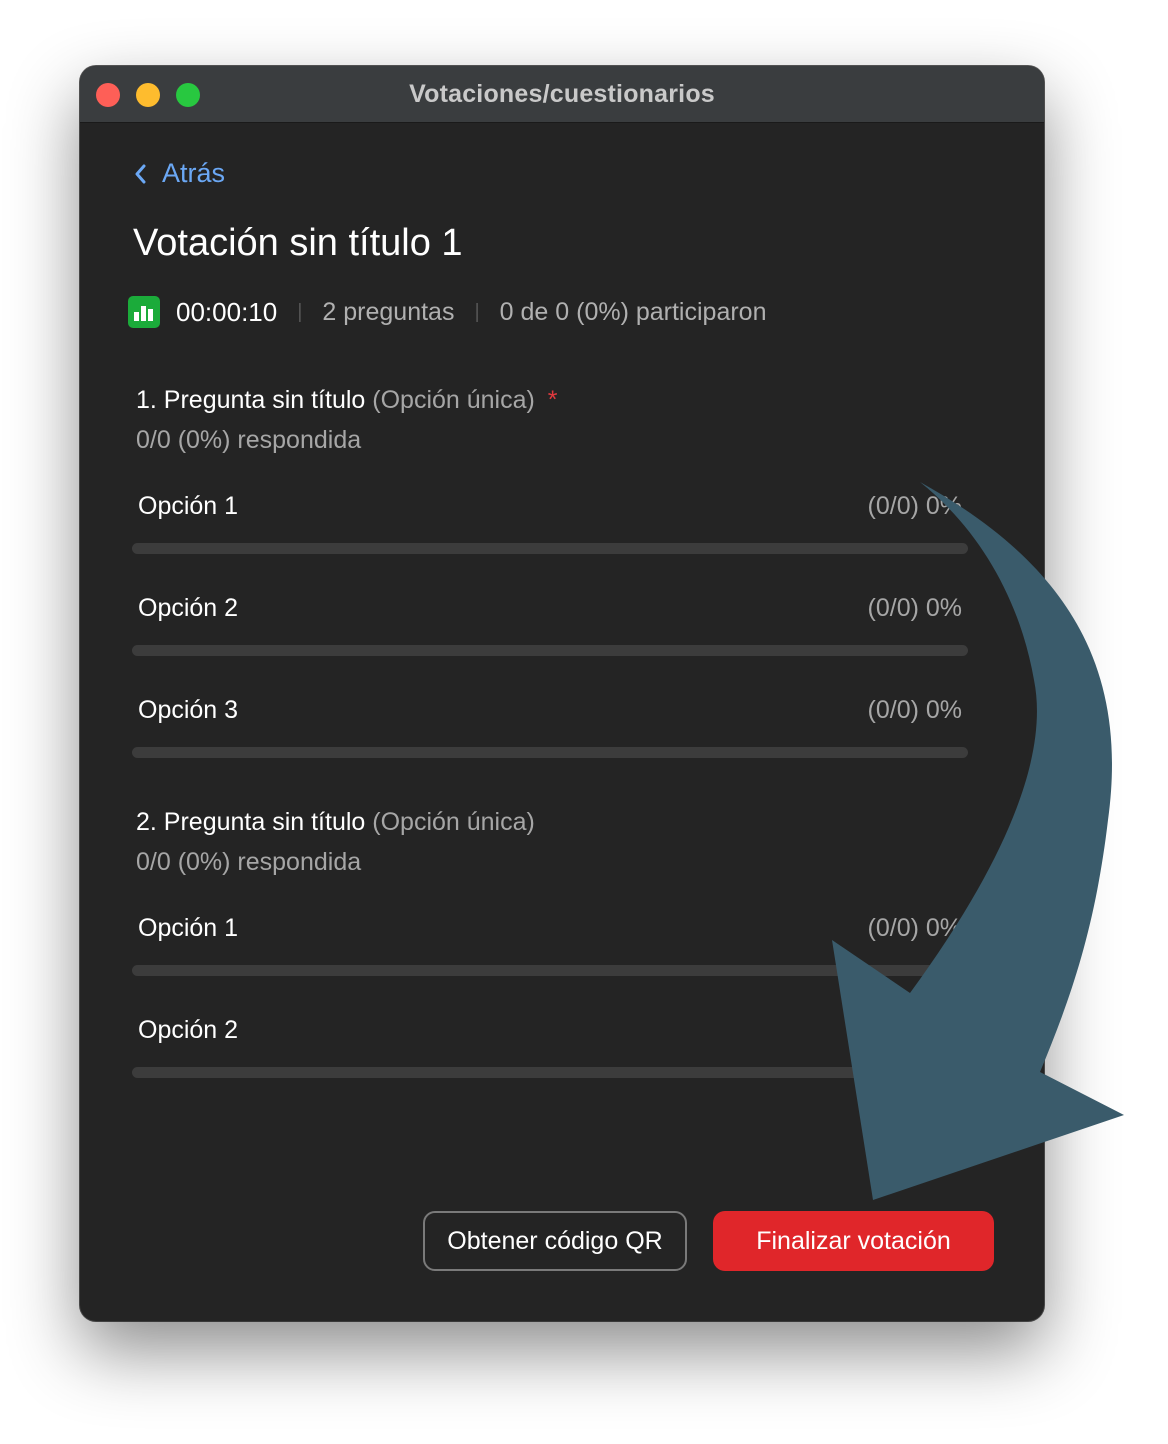 Image resolution: width=1168 pixels, height=1444 pixels. What do you see at coordinates (298, 243) in the screenshot?
I see `poll-title: Votación sin título 1` at bounding box center [298, 243].